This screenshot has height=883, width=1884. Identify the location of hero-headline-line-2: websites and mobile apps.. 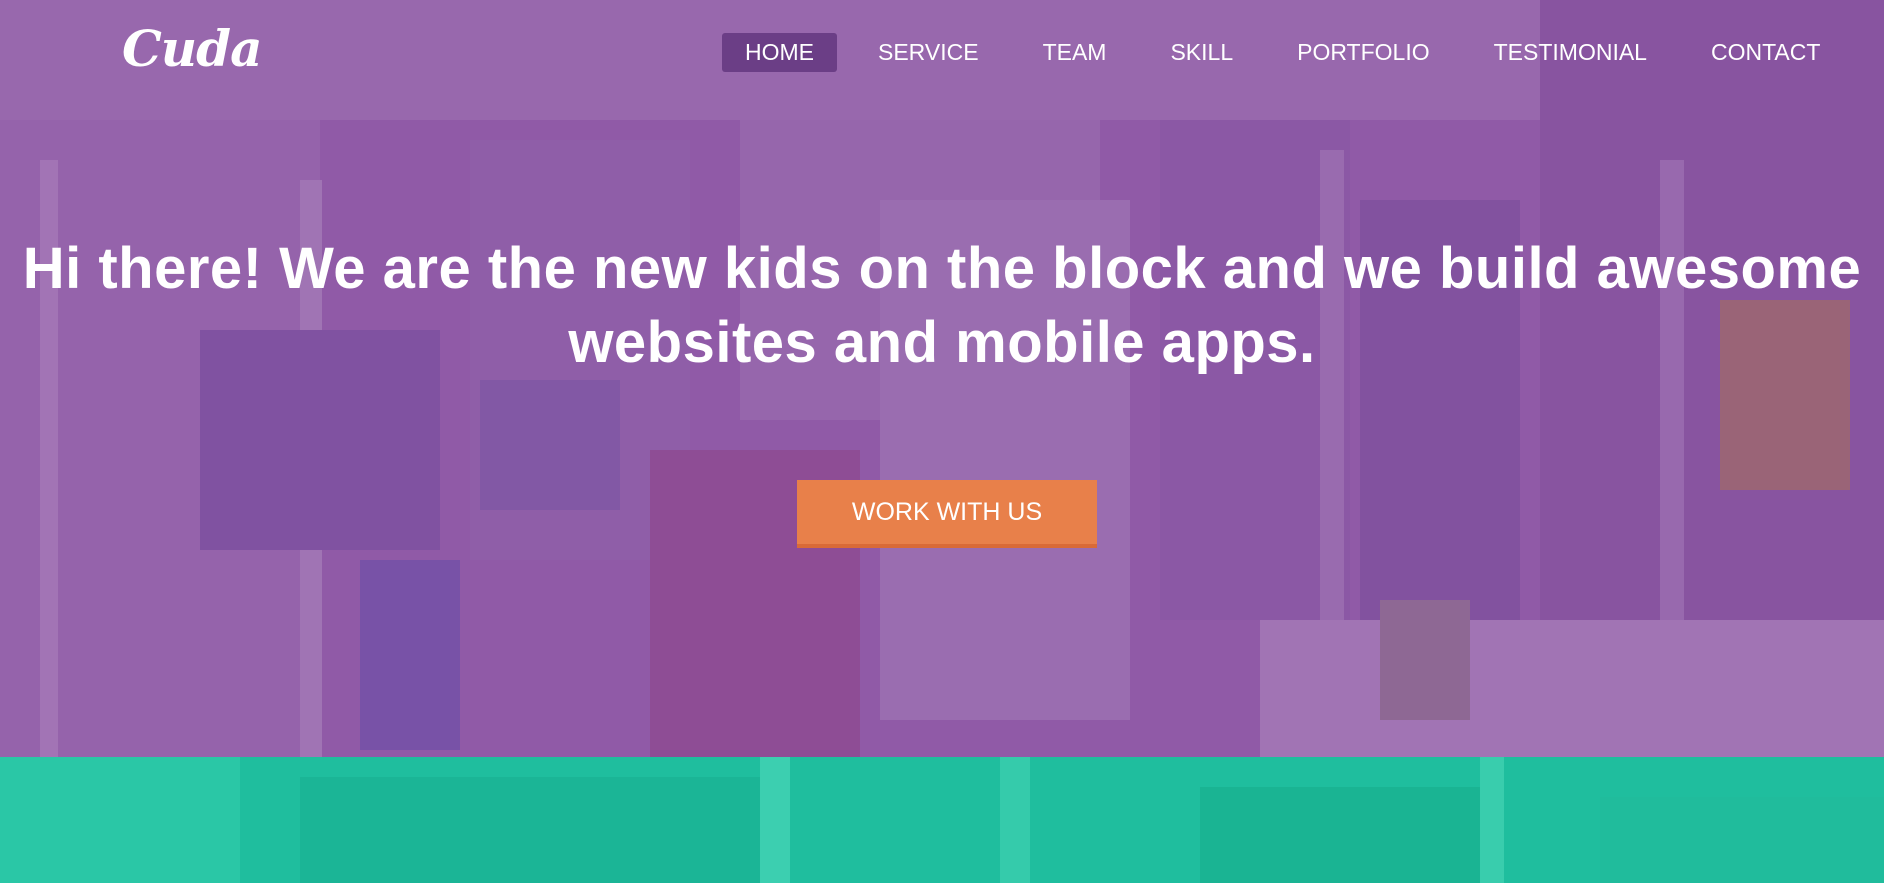
(942, 342).